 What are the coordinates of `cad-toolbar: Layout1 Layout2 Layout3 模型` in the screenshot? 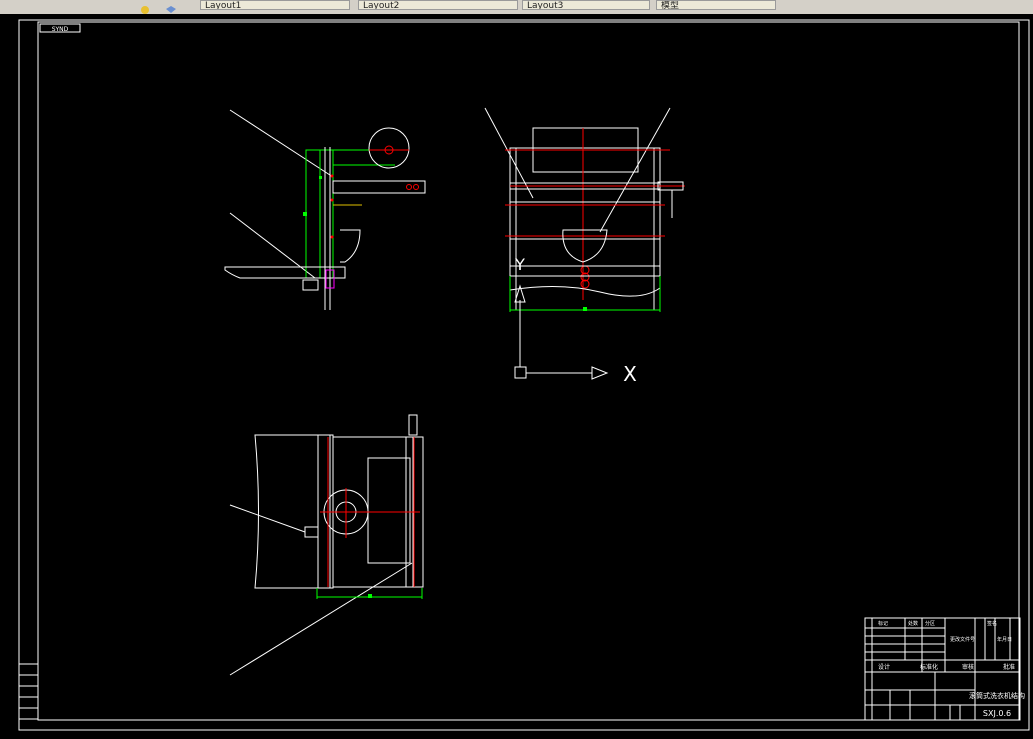 It's located at (516, 7).